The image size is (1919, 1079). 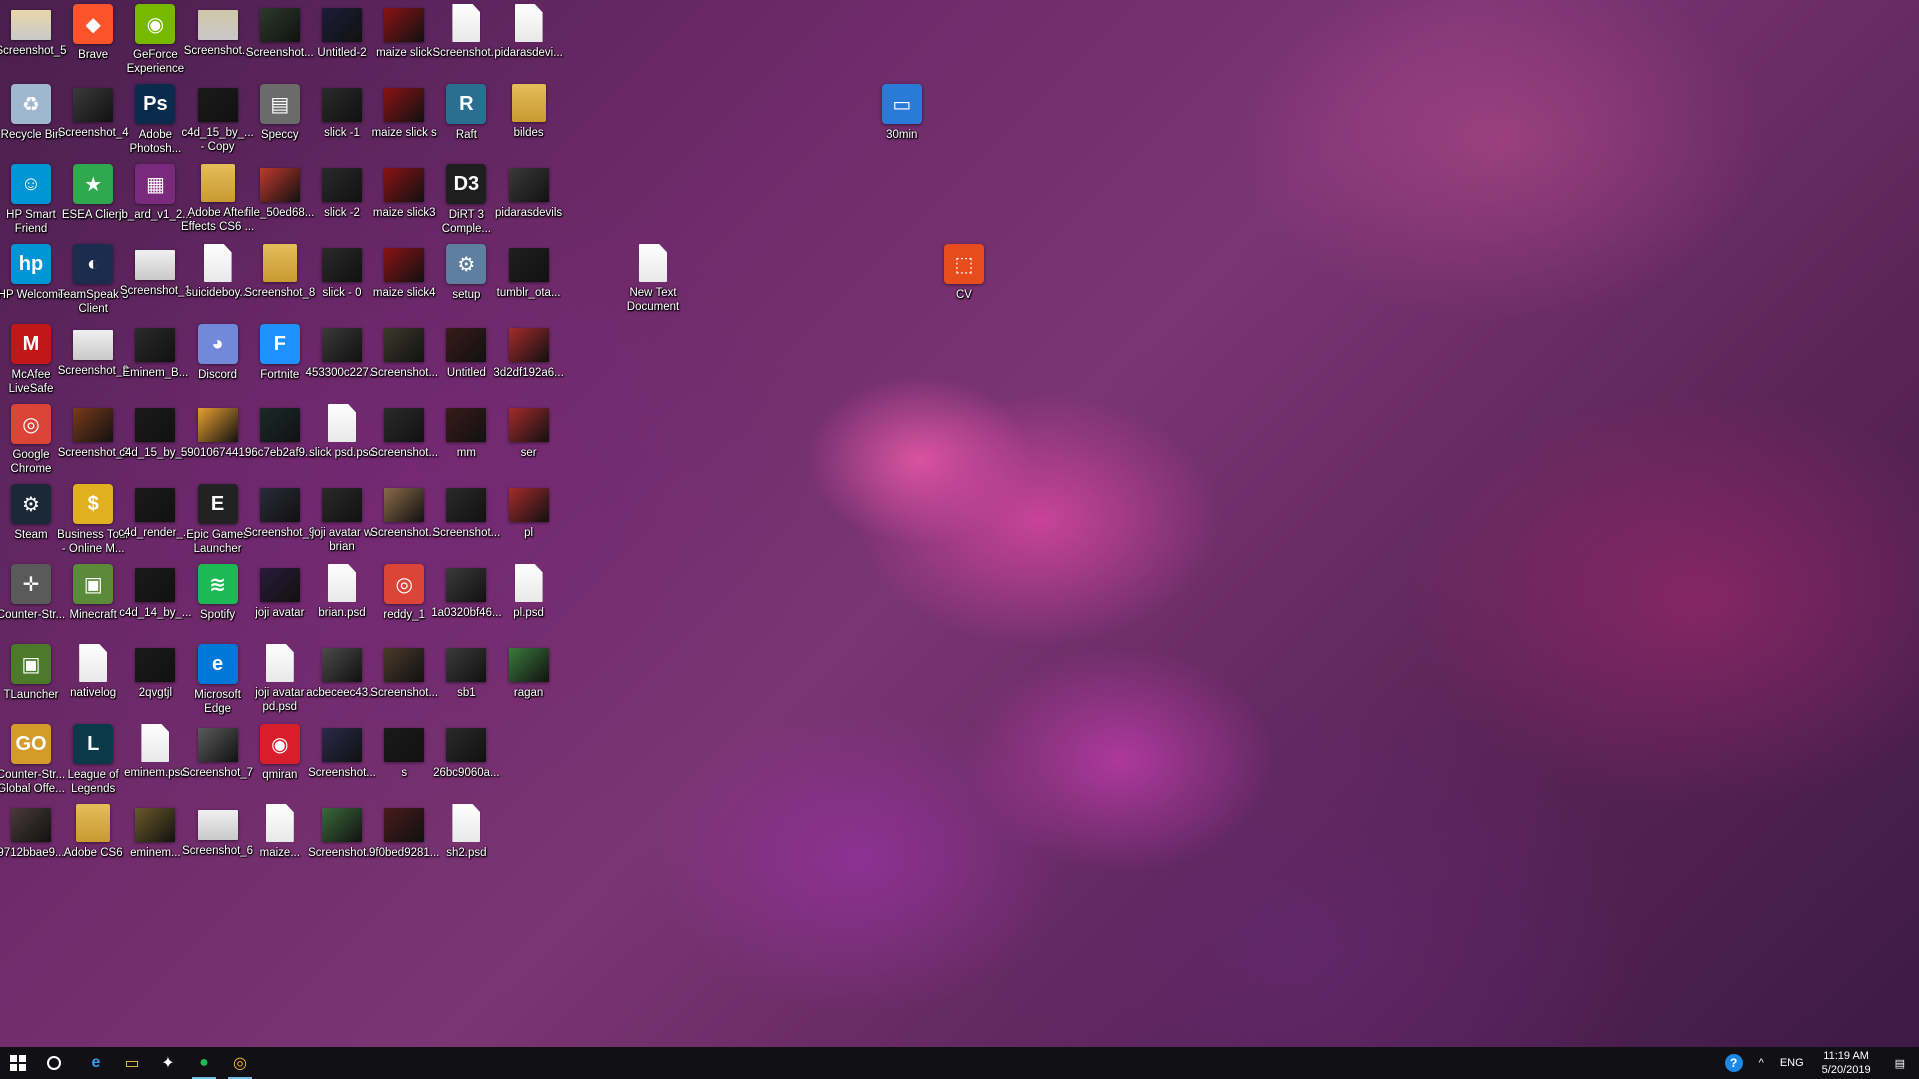 What do you see at coordinates (1846, 1056) in the screenshot?
I see `clock-time: 11:19 AM` at bounding box center [1846, 1056].